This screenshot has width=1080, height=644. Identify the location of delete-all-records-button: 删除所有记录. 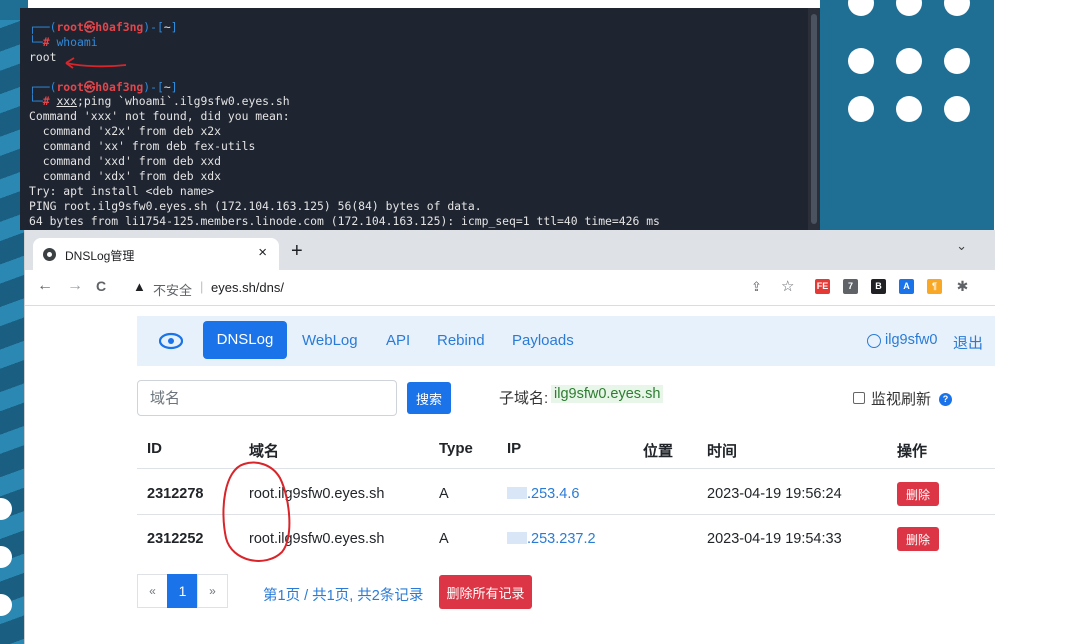
(485, 592).